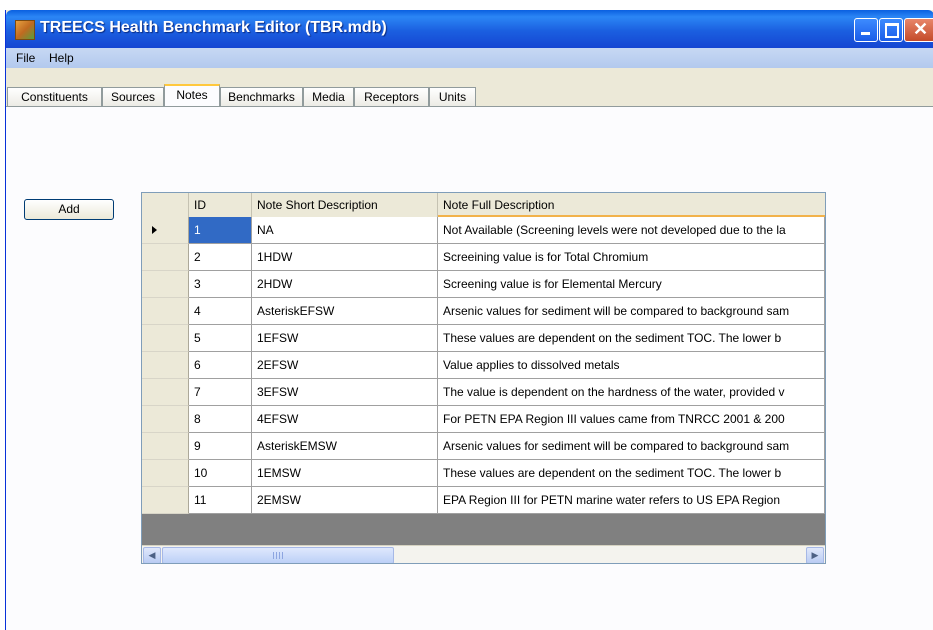  I want to click on maximize-button, so click(891, 30).